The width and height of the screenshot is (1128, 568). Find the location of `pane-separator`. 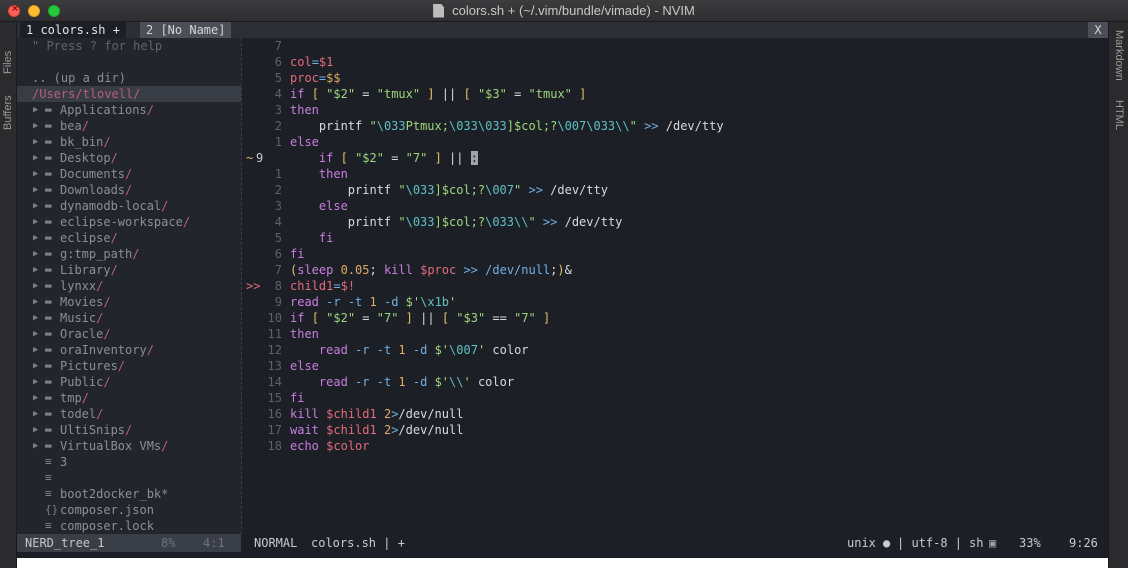

pane-separator is located at coordinates (241, 286).